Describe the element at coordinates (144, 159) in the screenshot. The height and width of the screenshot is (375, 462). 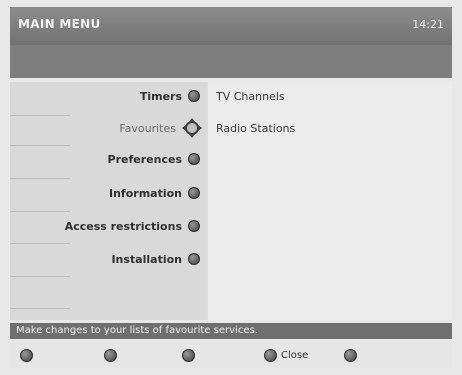
I see `menu-item-label: Preferences` at that location.